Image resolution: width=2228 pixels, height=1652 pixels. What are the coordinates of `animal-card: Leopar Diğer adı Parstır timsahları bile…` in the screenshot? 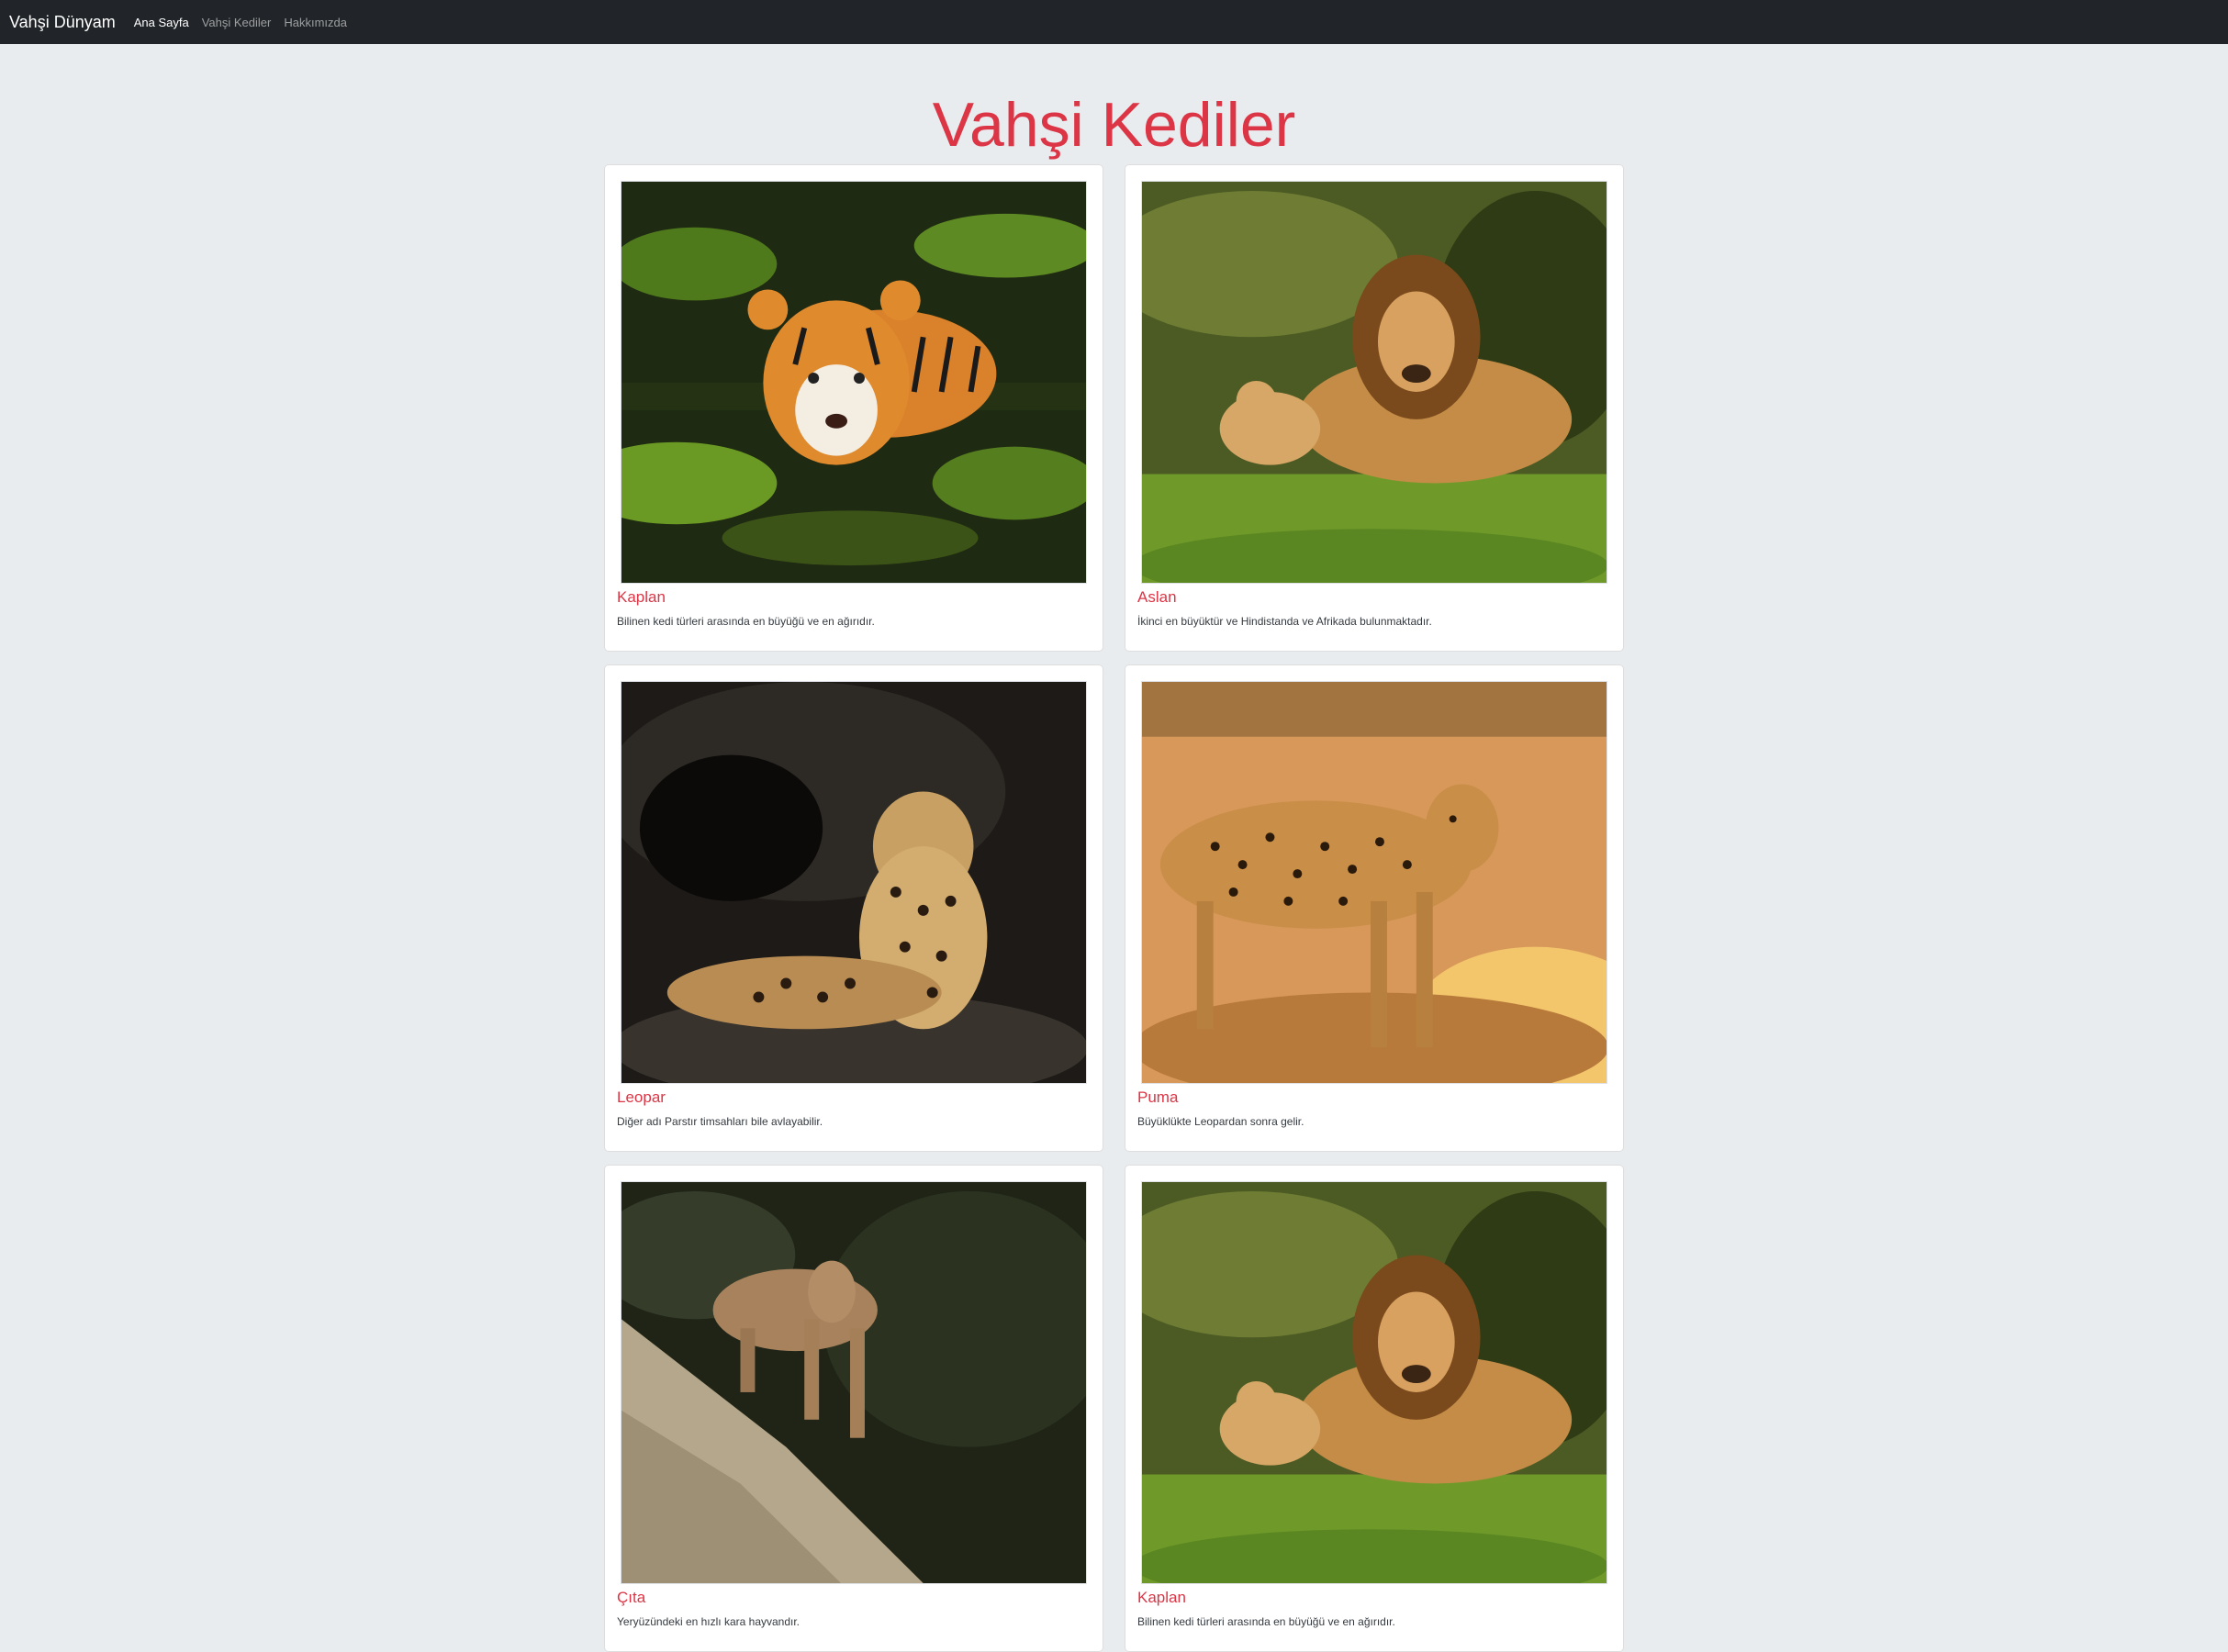 It's located at (853, 908).